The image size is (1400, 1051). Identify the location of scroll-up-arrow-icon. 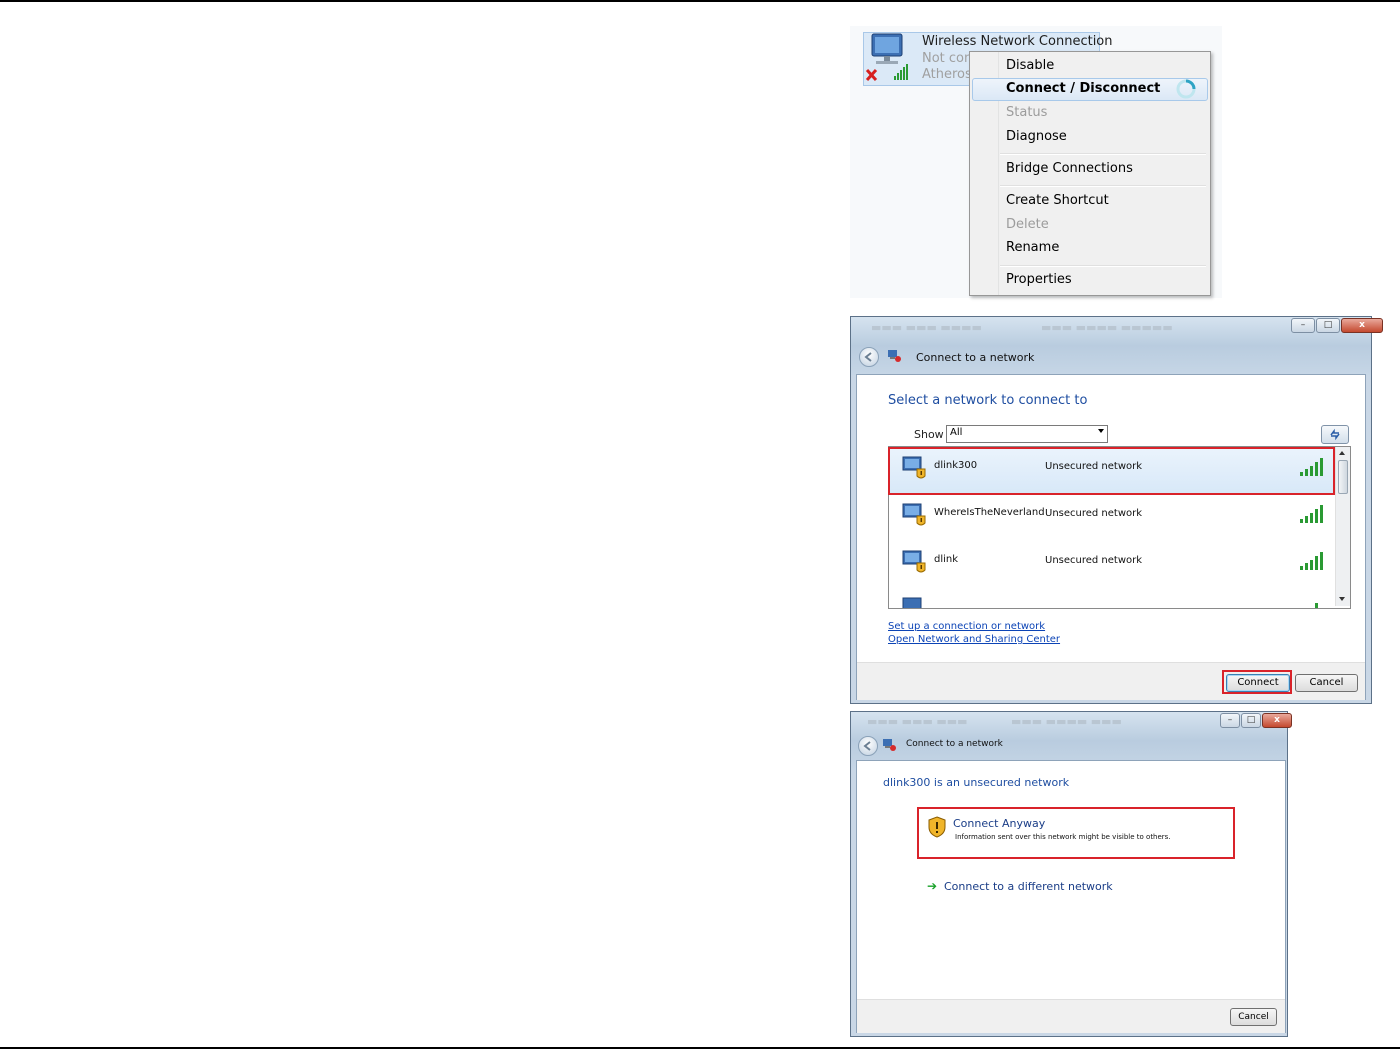
(1342, 453).